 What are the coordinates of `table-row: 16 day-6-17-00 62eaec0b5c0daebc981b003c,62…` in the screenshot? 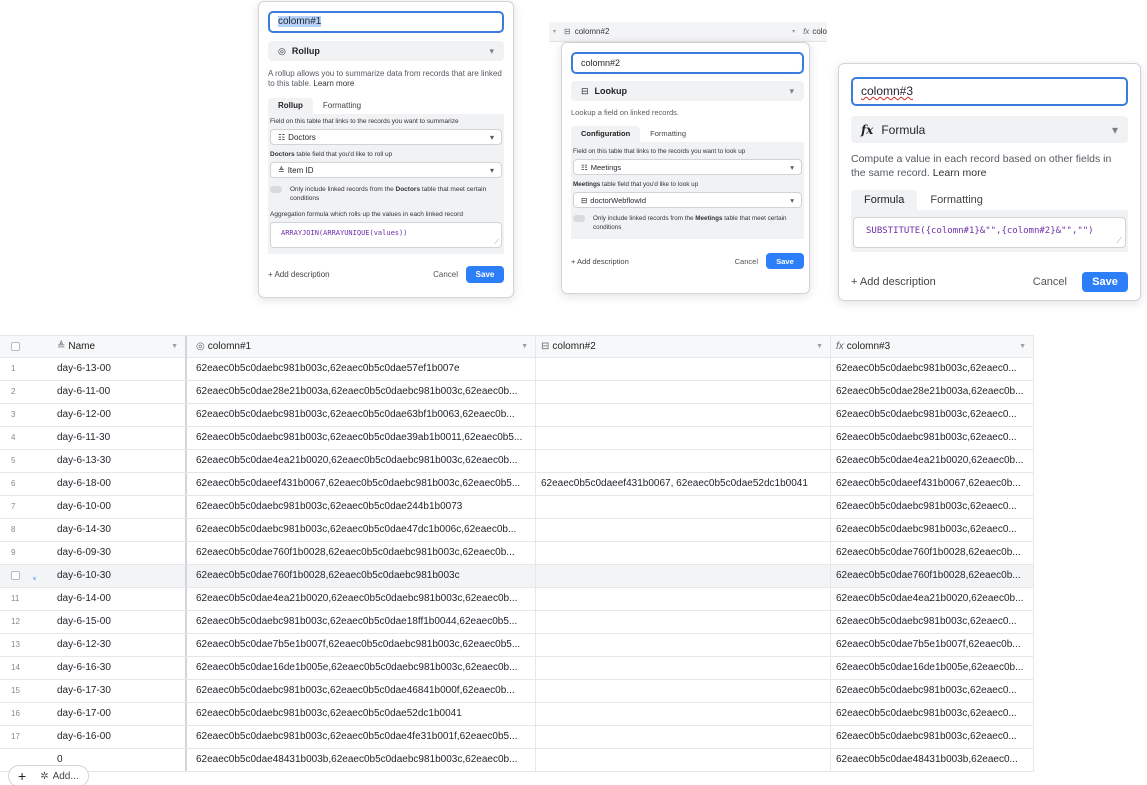 It's located at (517, 714).